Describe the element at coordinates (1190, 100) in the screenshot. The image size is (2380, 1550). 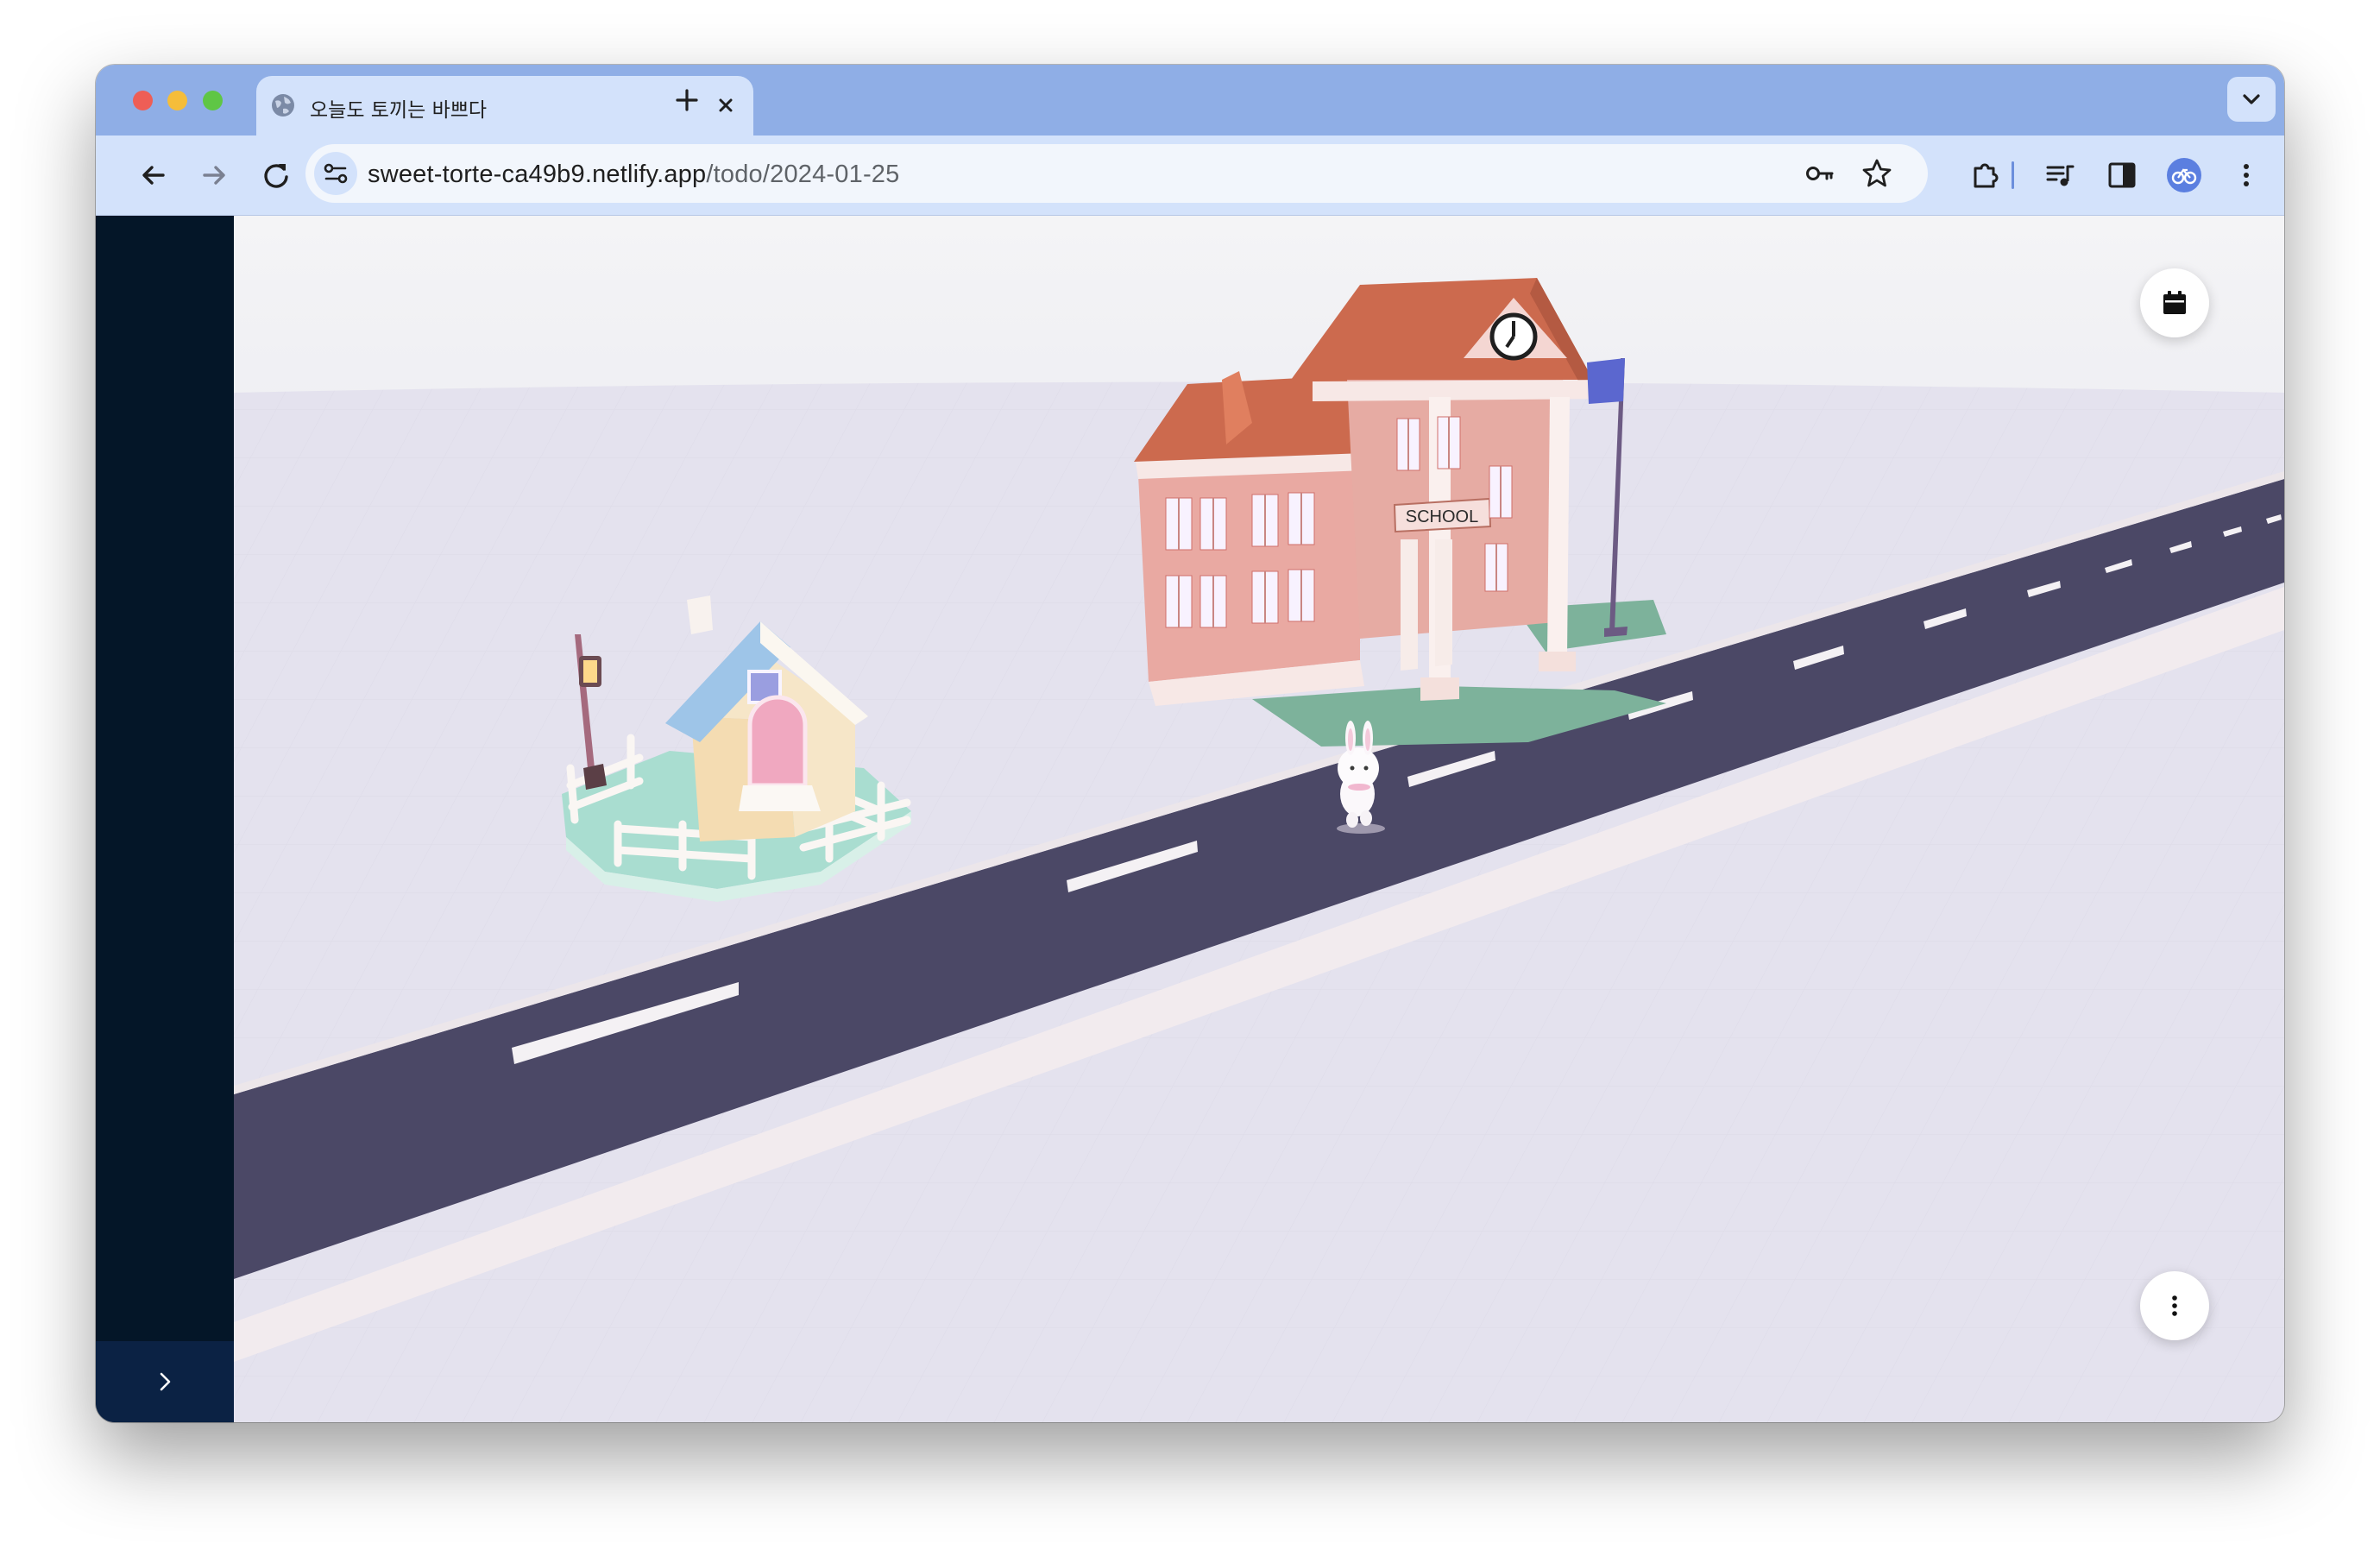
I see `tab-strip: 오늘도 토끼는 바쁘다` at that location.